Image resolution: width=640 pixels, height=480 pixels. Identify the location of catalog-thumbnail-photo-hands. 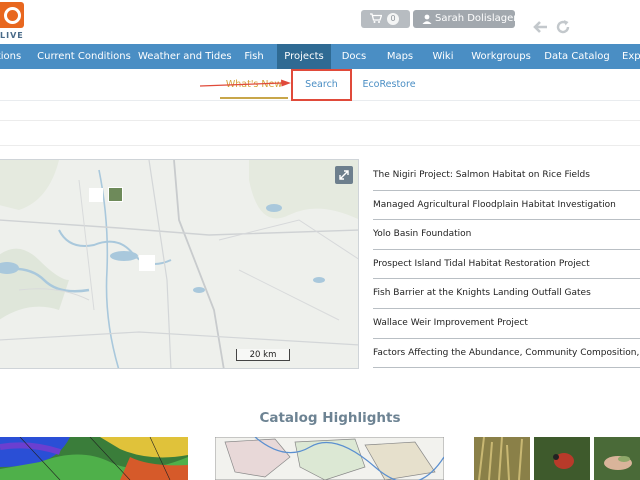
(617, 458).